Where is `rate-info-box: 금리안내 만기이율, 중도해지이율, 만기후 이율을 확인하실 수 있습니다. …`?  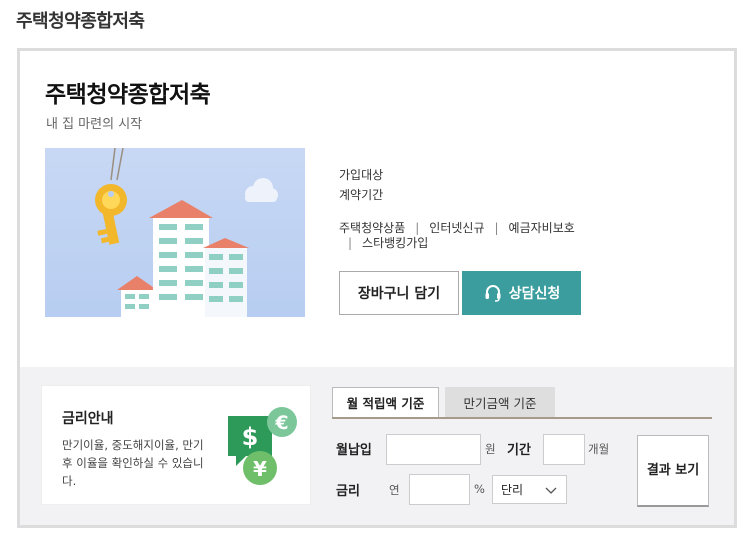 rate-info-box: 금리안내 만기이율, 중도해지이율, 만기후 이율을 확인하실 수 있습니다. … is located at coordinates (176, 445).